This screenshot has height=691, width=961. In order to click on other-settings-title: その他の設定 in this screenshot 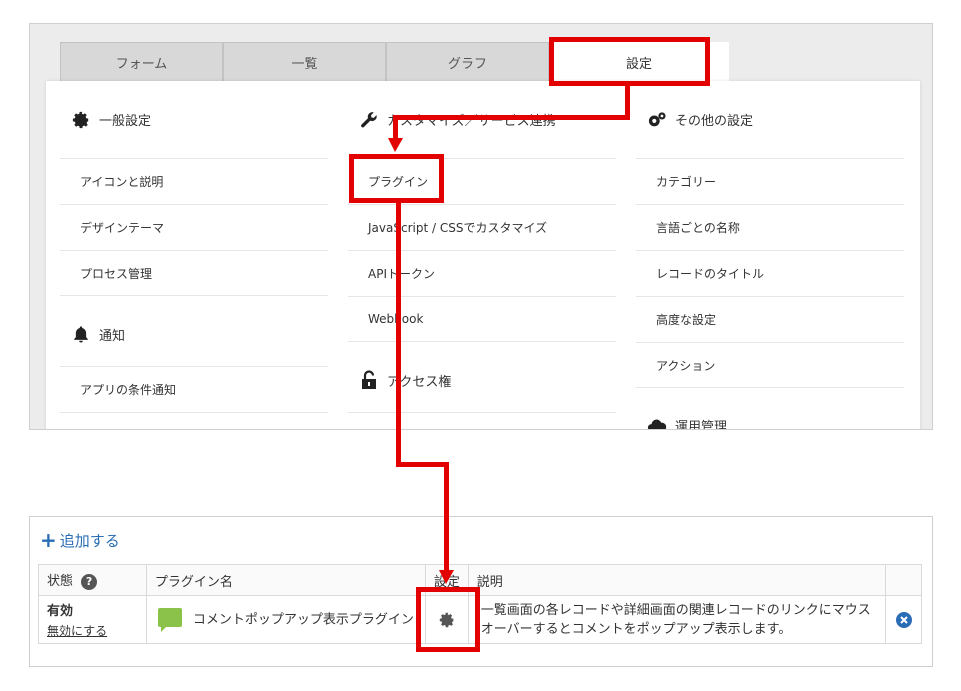, I will do `click(714, 121)`.